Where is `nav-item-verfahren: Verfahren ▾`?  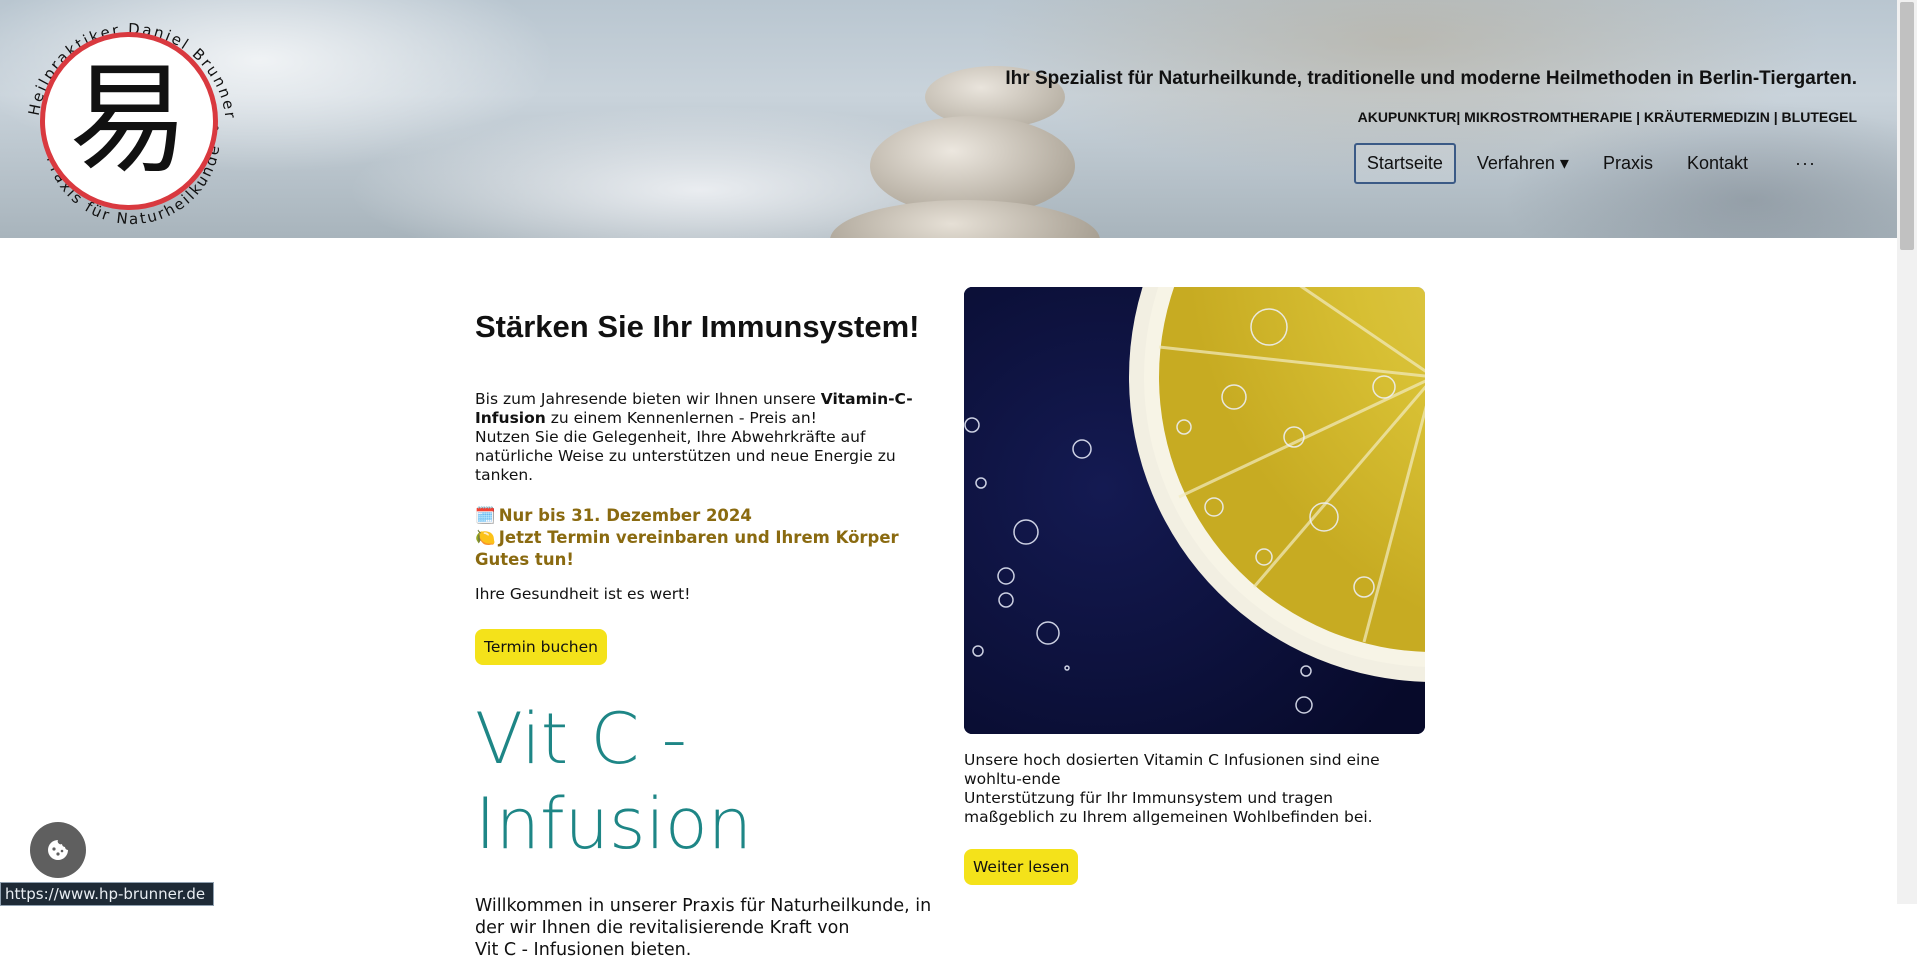 nav-item-verfahren: Verfahren ▾ is located at coordinates (1523, 163).